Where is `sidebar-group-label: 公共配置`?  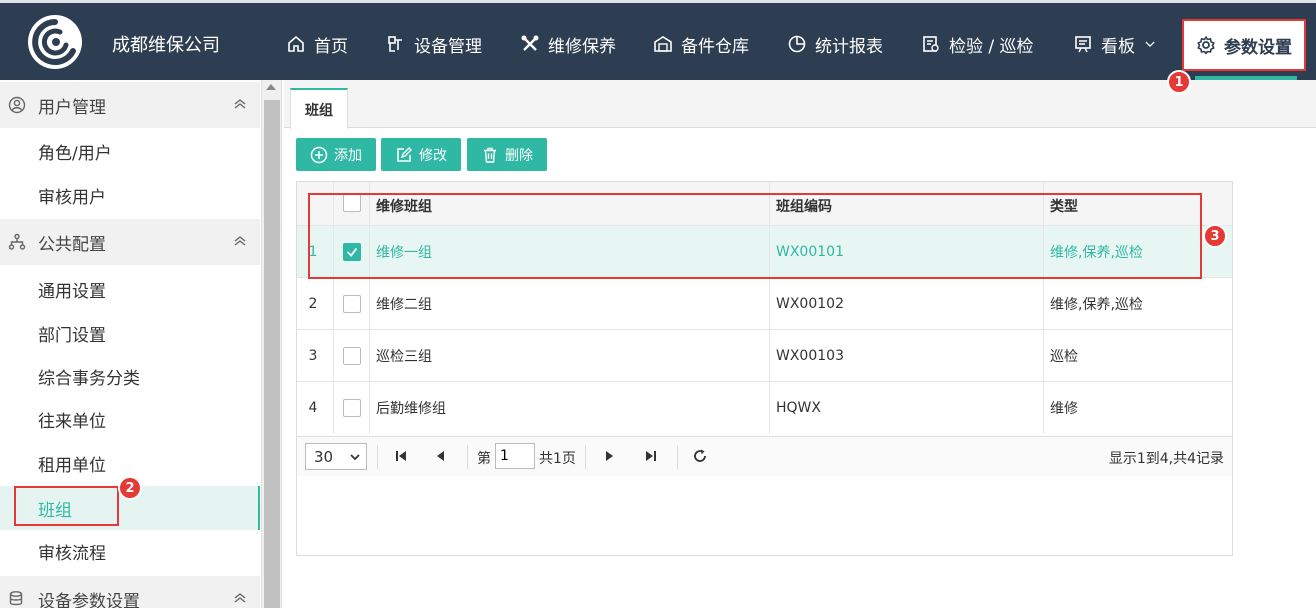
sidebar-group-label: 公共配置 is located at coordinates (72, 244).